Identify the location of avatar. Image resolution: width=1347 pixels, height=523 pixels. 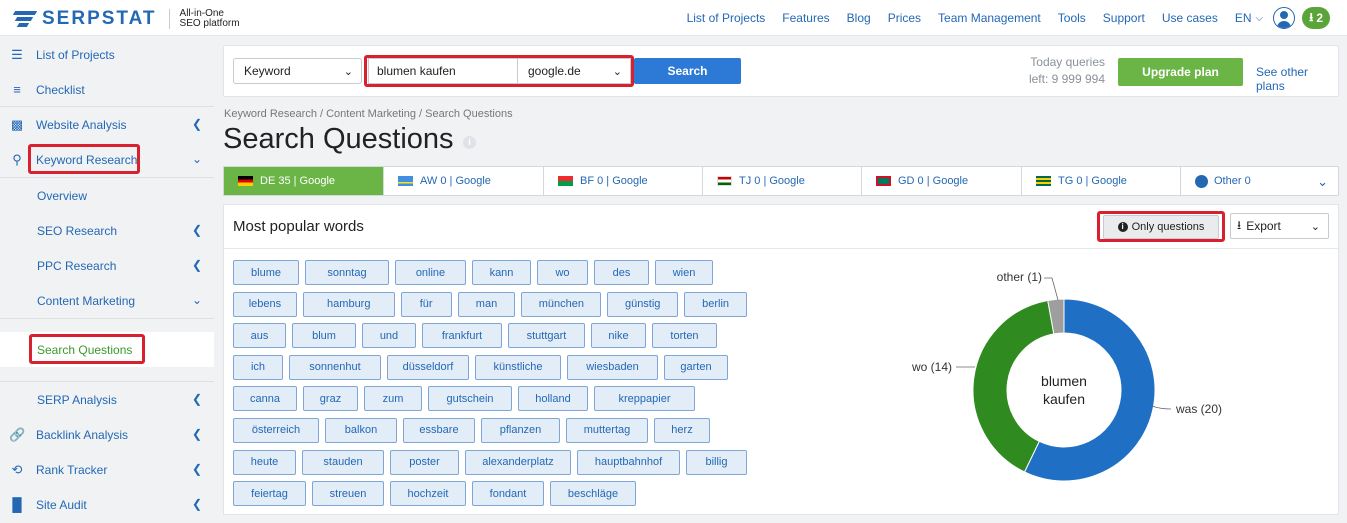
(1284, 18).